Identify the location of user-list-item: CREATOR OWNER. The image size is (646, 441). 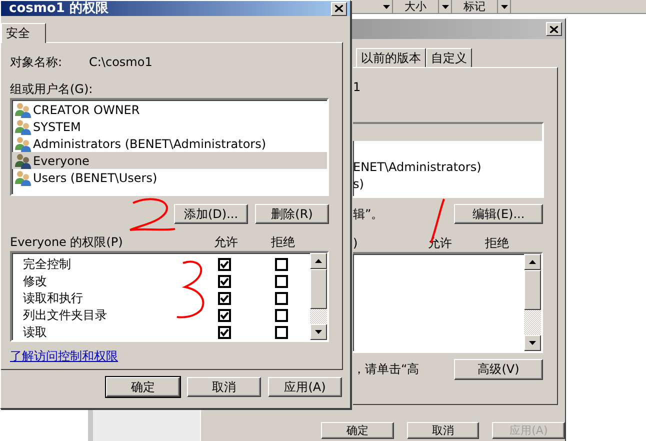
(169, 109).